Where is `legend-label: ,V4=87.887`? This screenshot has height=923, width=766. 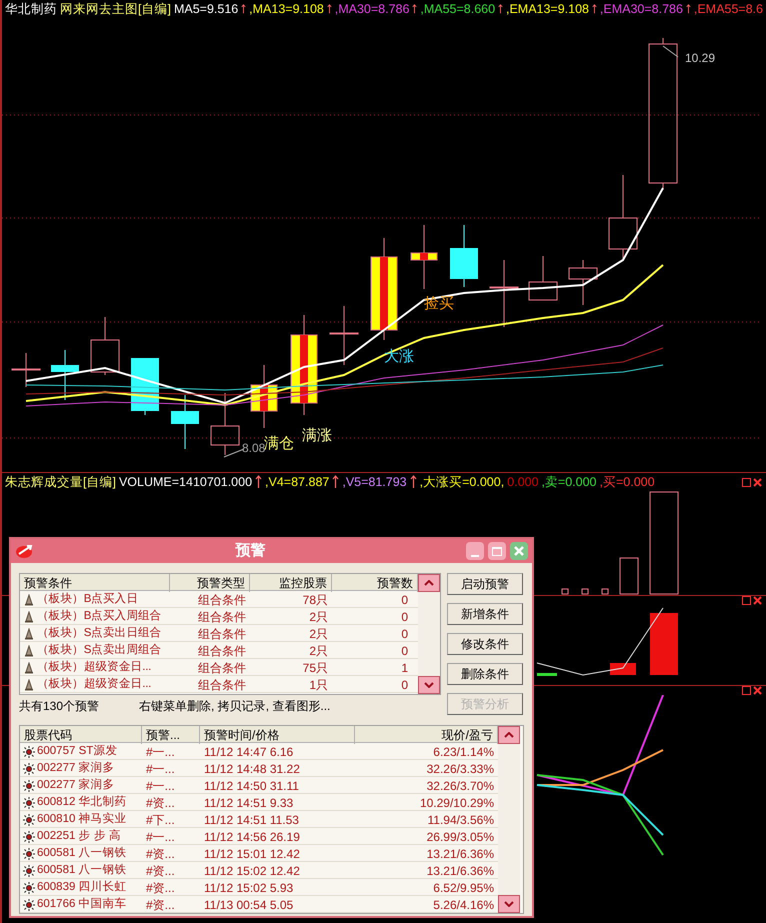
legend-label: ,V4=87.887 is located at coordinates (297, 482).